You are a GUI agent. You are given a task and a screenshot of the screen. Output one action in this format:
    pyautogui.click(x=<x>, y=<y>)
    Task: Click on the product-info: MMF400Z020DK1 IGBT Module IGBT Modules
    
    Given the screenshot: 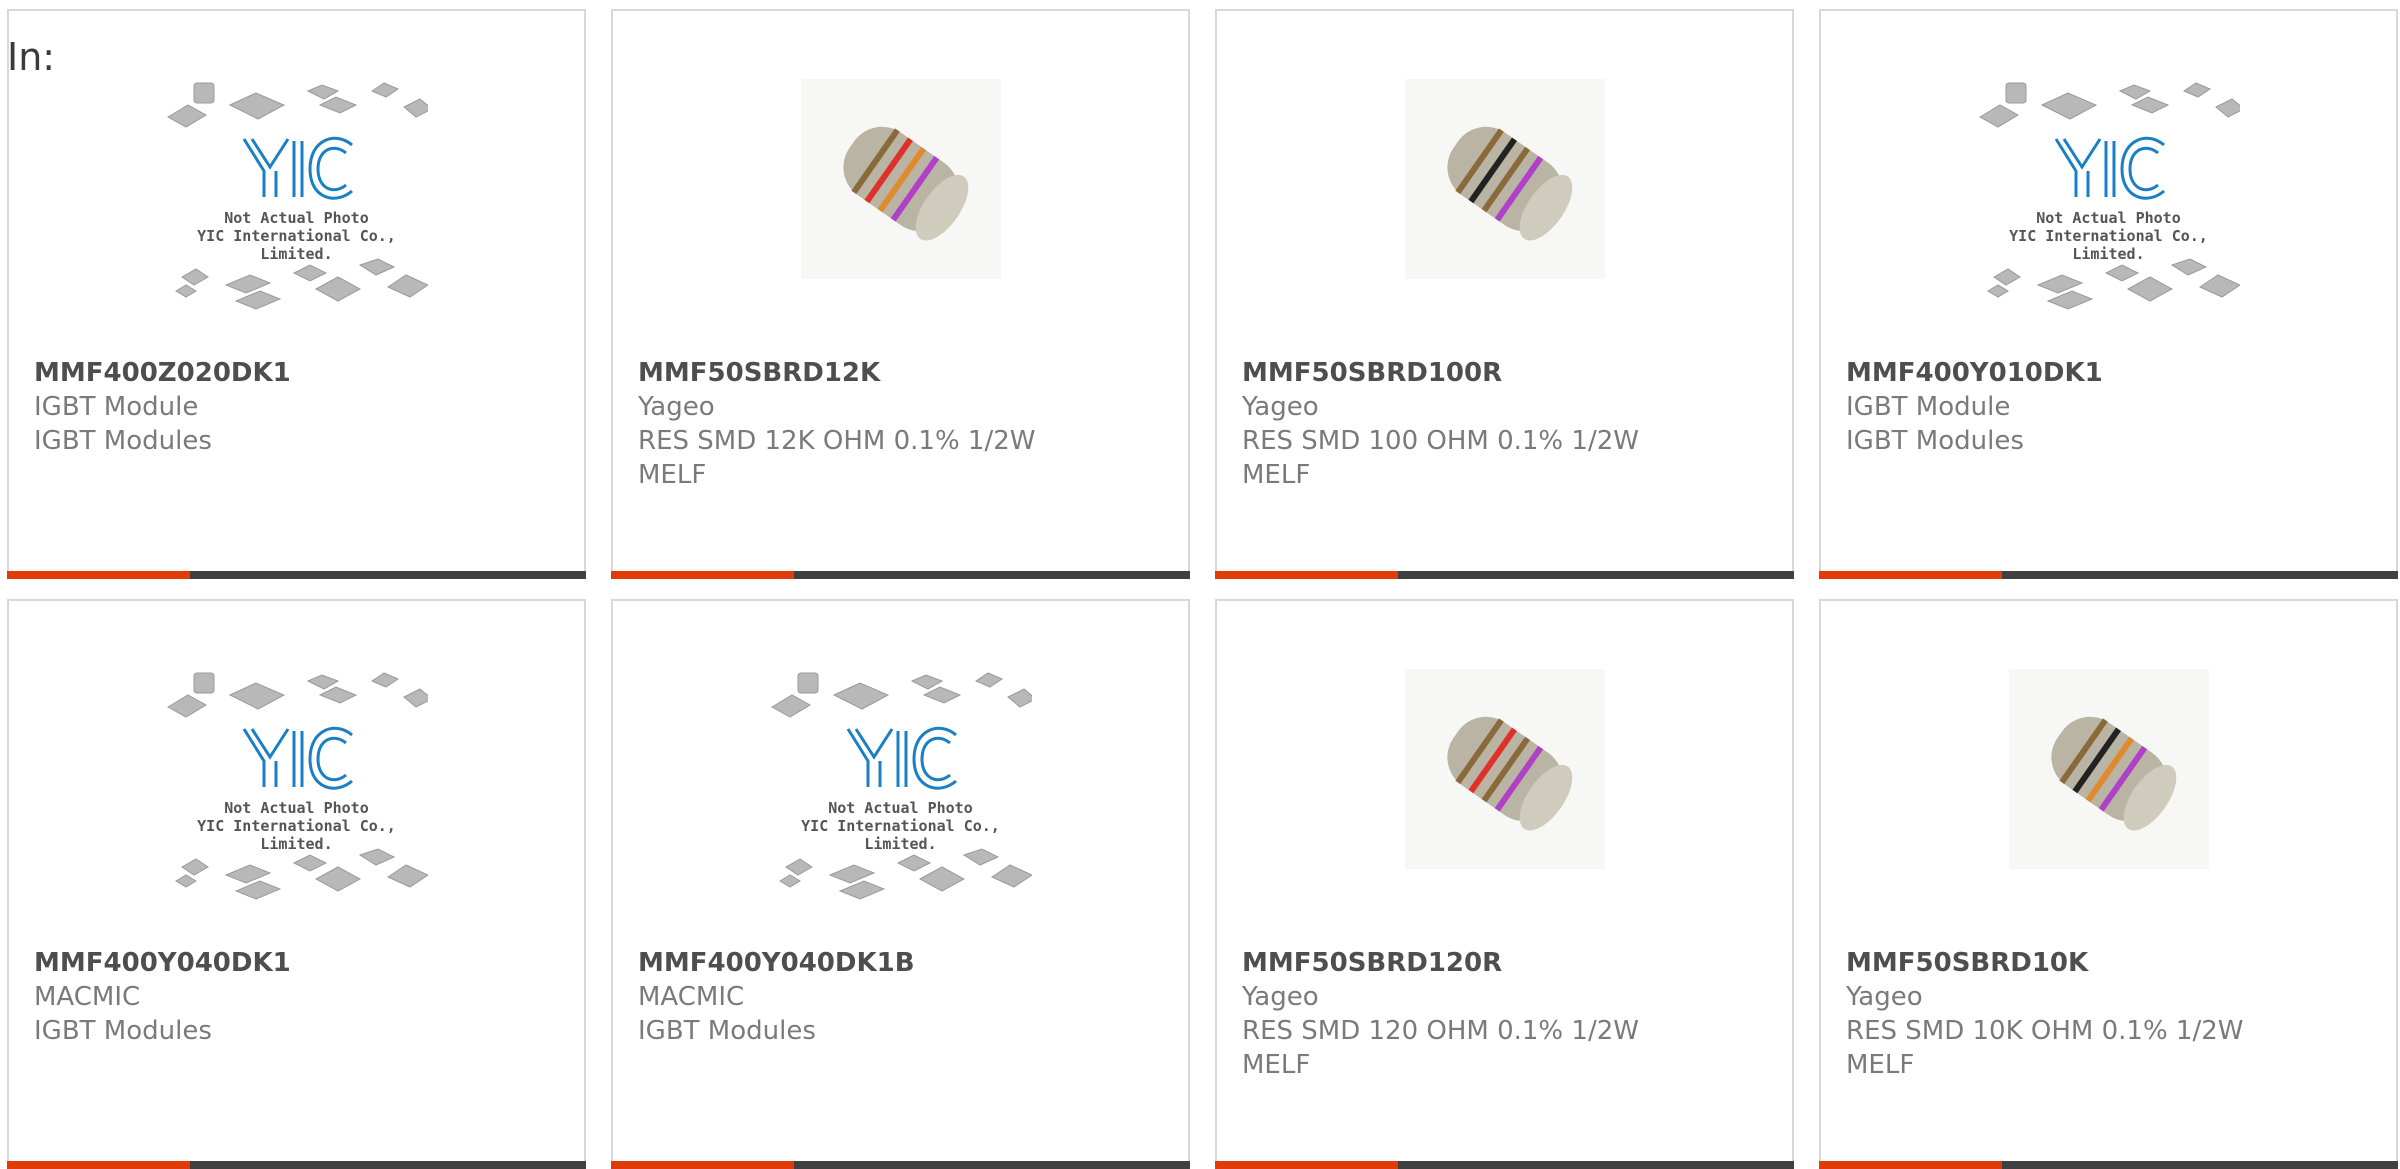 What is the action you would take?
    pyautogui.click(x=304, y=407)
    